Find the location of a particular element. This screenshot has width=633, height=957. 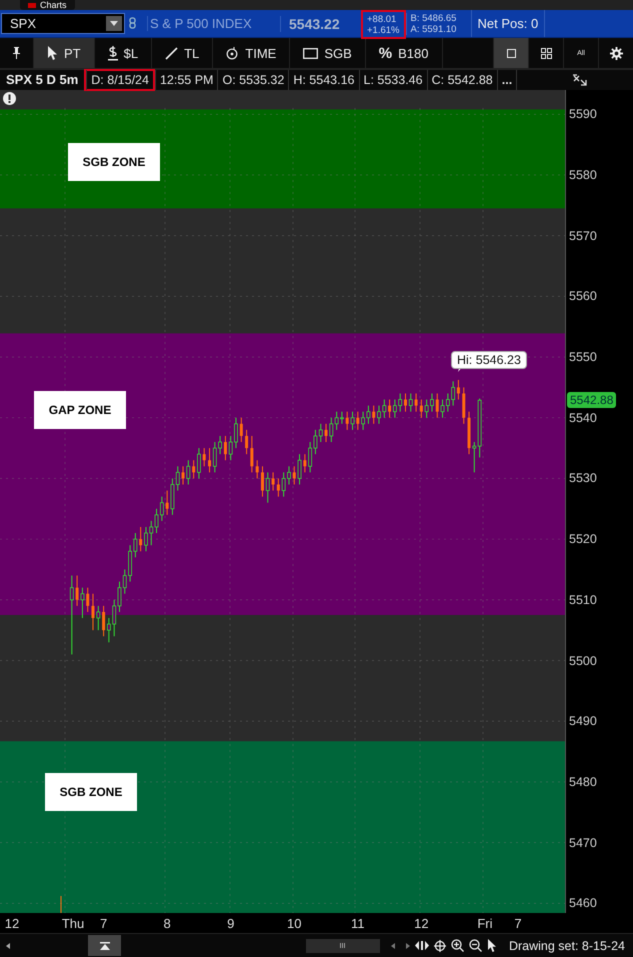

alert-icon is located at coordinates (9, 98).